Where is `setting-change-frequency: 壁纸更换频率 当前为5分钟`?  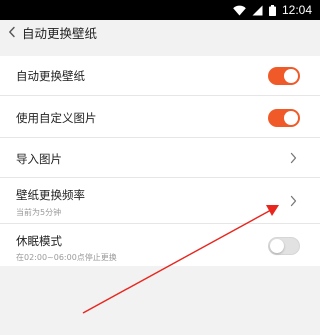 setting-change-frequency: 壁纸更换频率 当前为5分钟 is located at coordinates (160, 201).